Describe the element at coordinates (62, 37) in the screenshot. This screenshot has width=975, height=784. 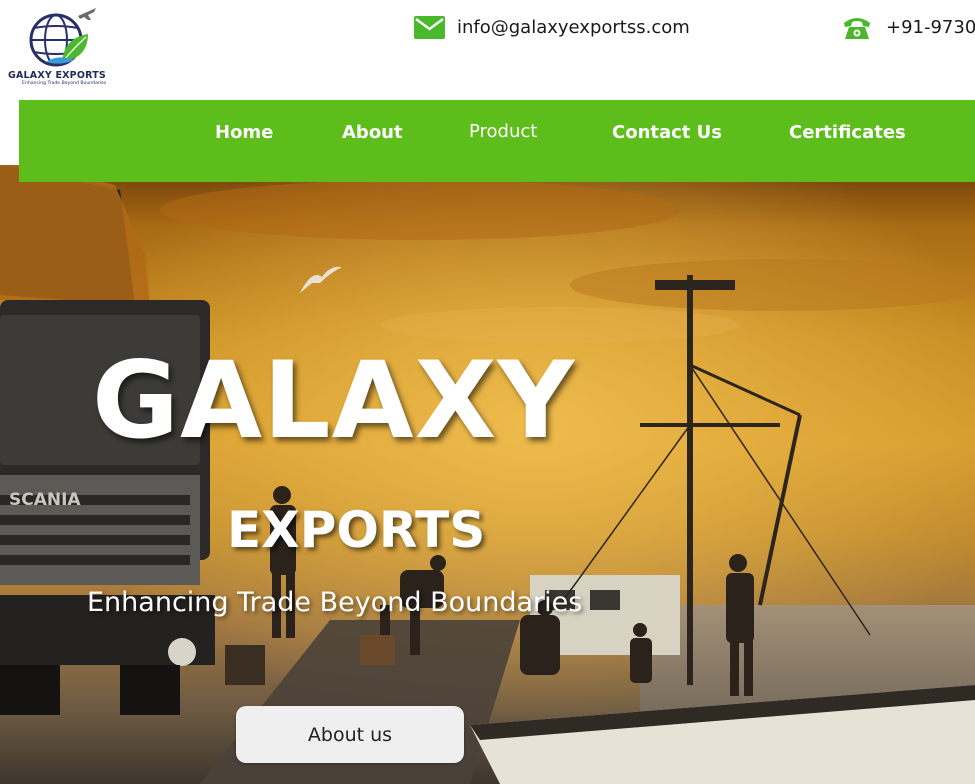
I see `globe-leaf-plane-icon` at that location.